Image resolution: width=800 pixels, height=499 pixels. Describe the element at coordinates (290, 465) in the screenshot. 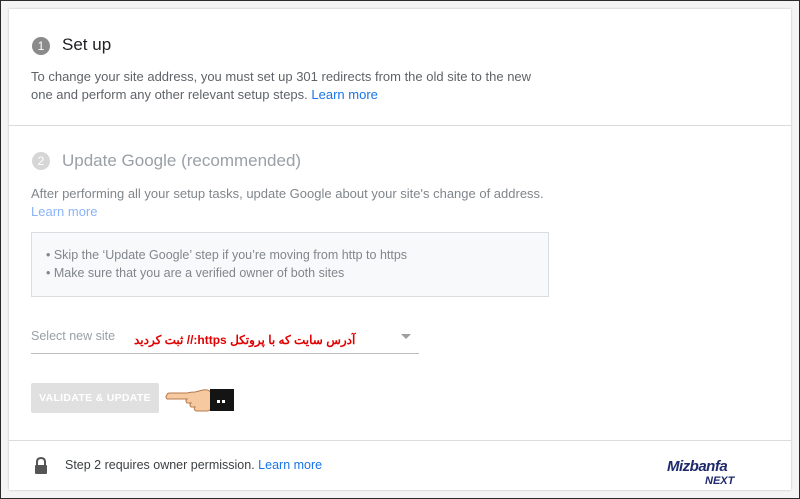

I see `footer-learn-more-link: Learn more` at that location.